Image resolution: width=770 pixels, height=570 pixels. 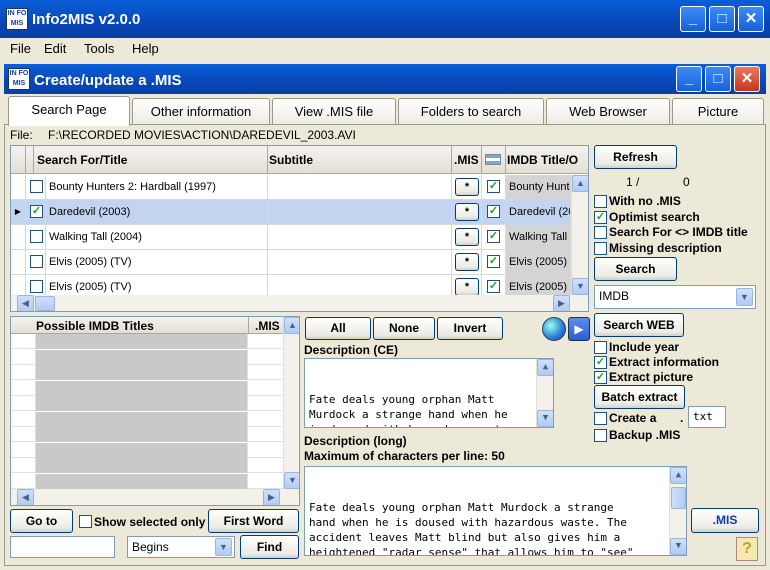 What do you see at coordinates (155, 497) in the screenshot?
I see `possible-hscroll: ◀ ▶` at bounding box center [155, 497].